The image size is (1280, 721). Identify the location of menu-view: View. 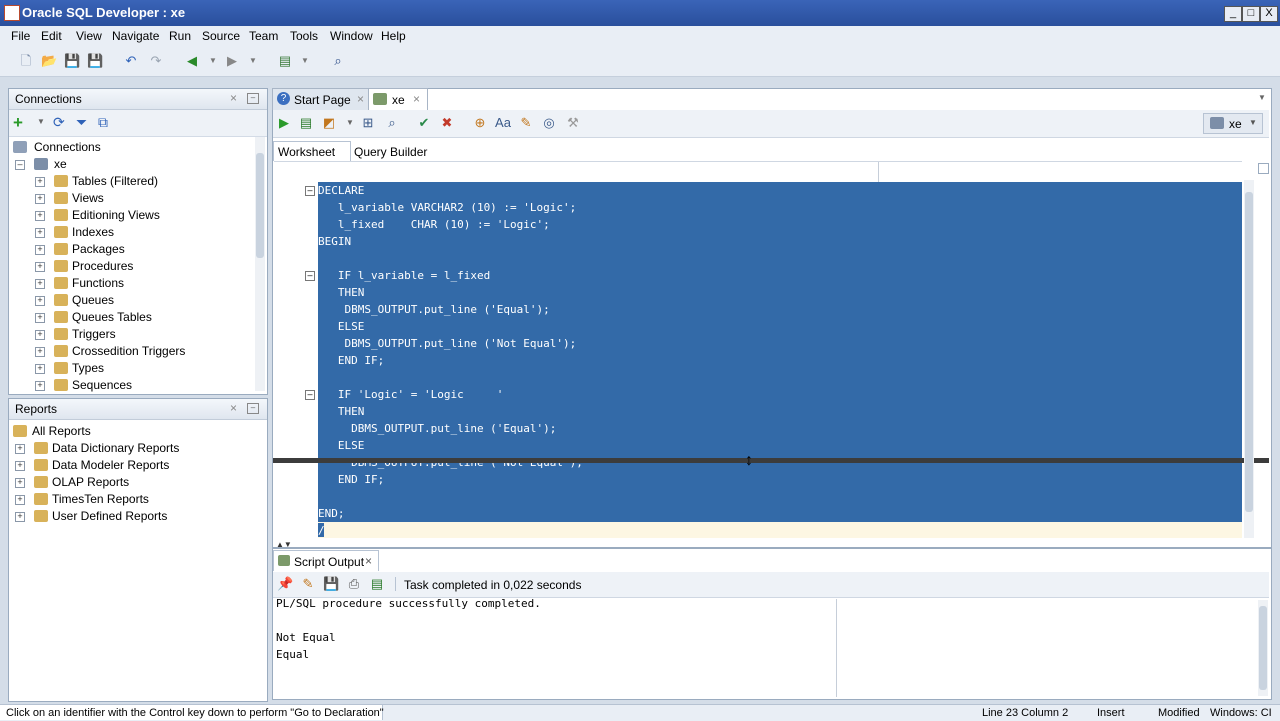
(89, 36).